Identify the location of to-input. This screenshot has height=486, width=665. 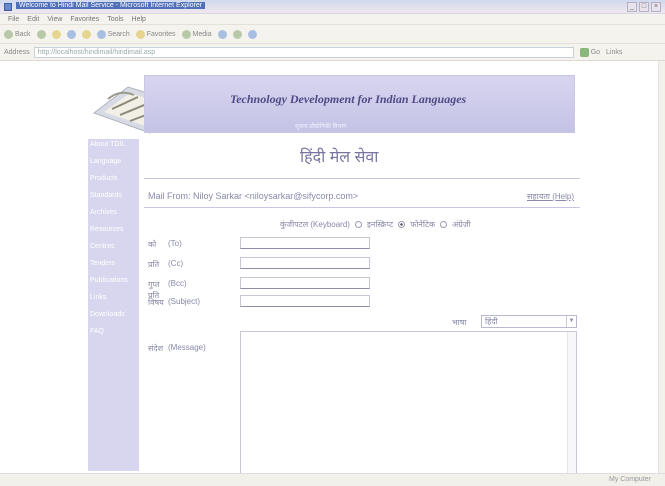
(305, 243).